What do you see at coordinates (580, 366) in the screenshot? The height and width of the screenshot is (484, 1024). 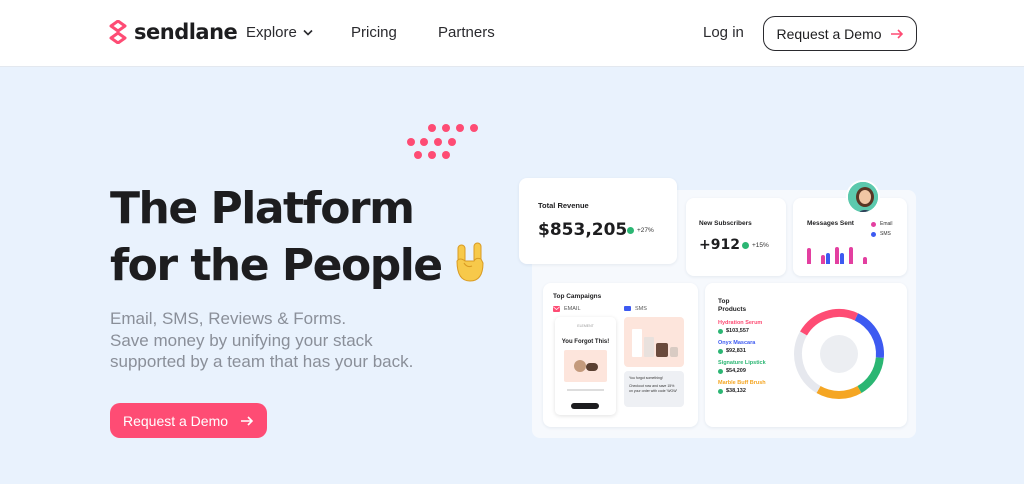 I see `compact-image` at bounding box center [580, 366].